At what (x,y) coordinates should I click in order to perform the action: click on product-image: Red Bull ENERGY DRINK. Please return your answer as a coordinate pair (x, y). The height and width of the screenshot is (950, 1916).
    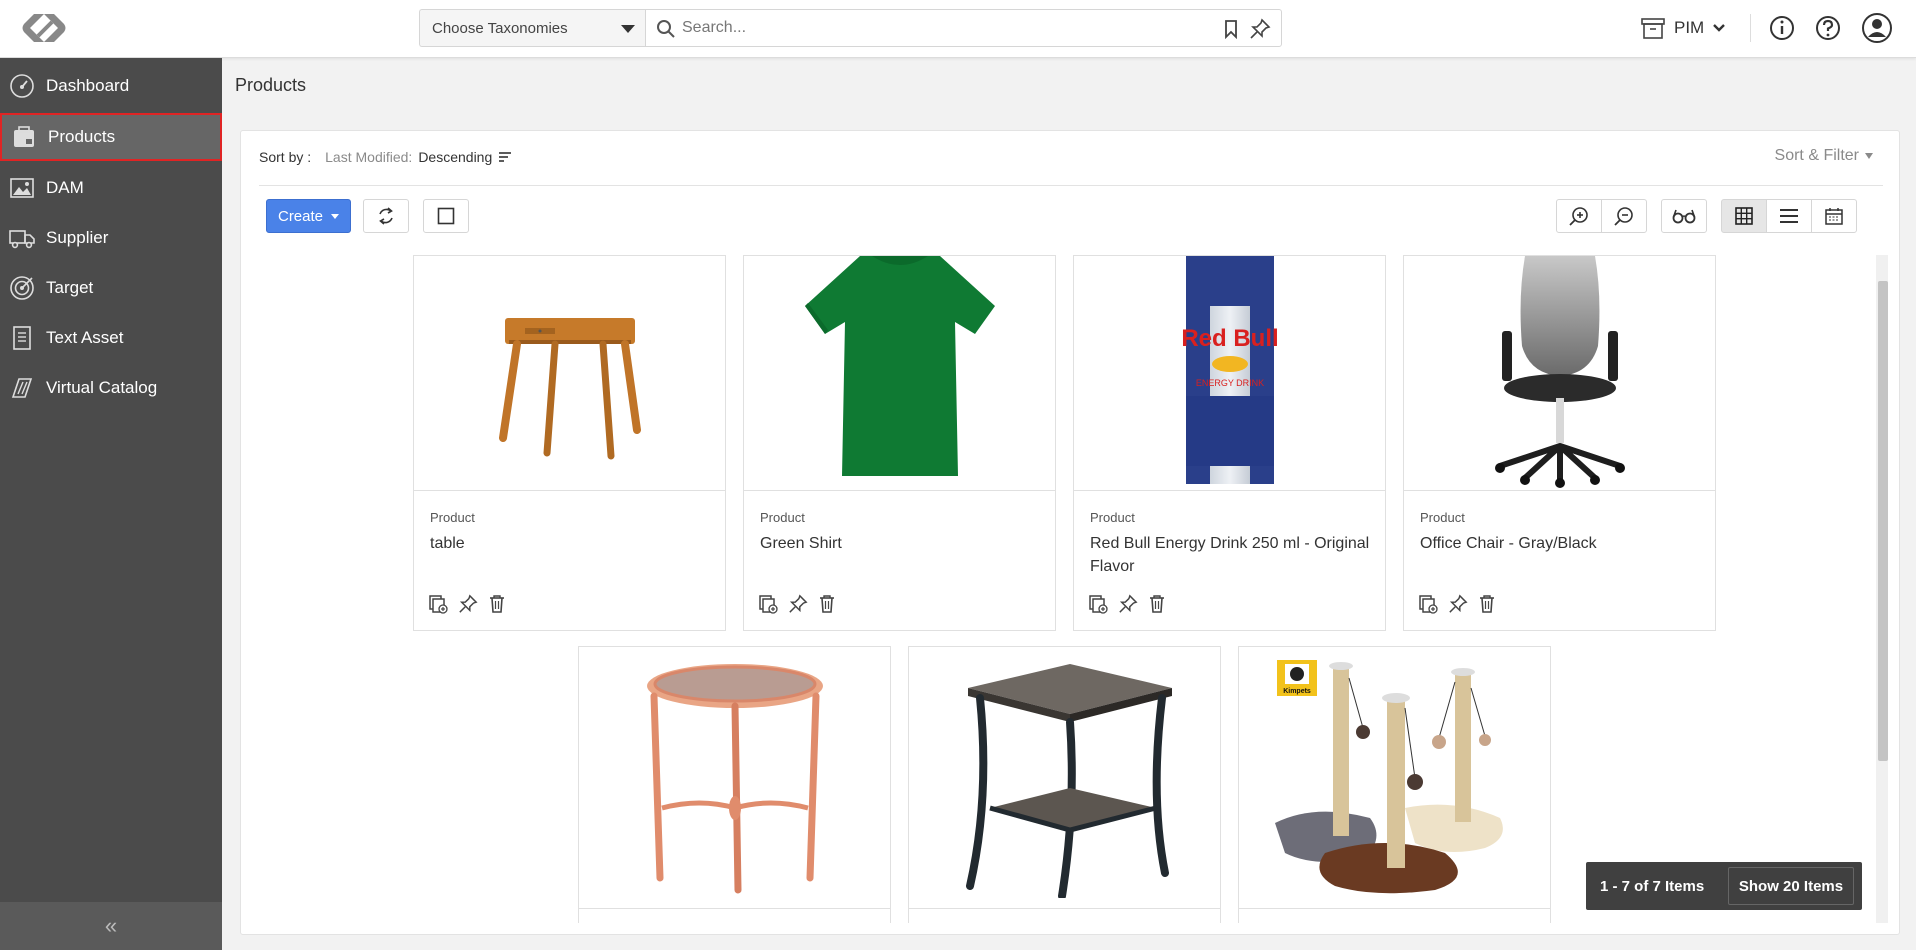
    Looking at the image, I should click on (1229, 373).